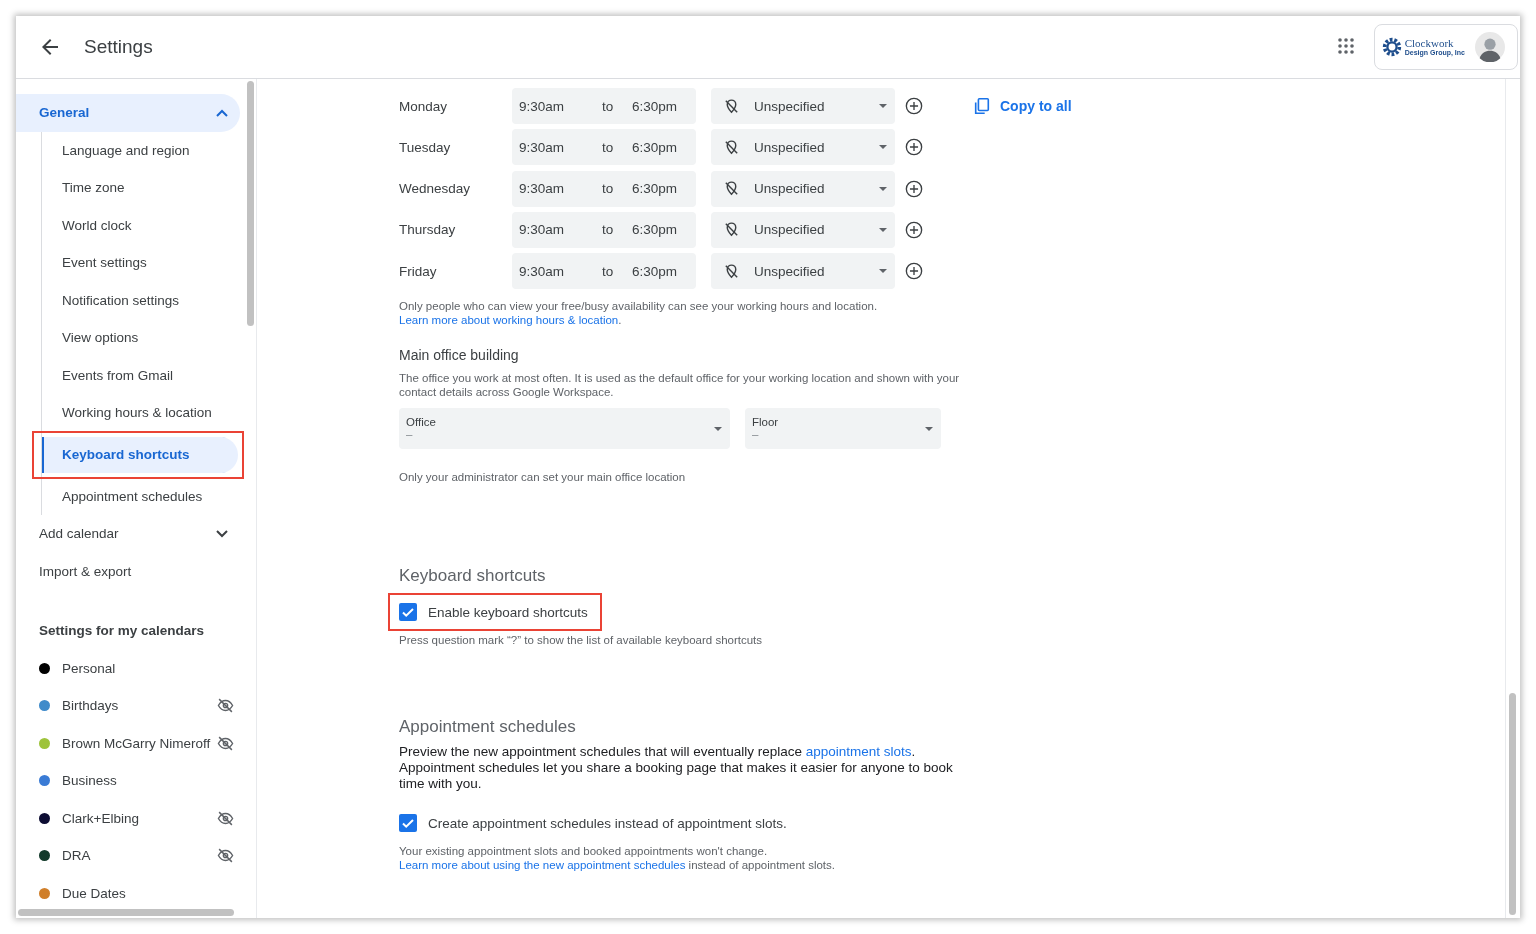  What do you see at coordinates (1490, 47) in the screenshot?
I see `avatar-icon` at bounding box center [1490, 47].